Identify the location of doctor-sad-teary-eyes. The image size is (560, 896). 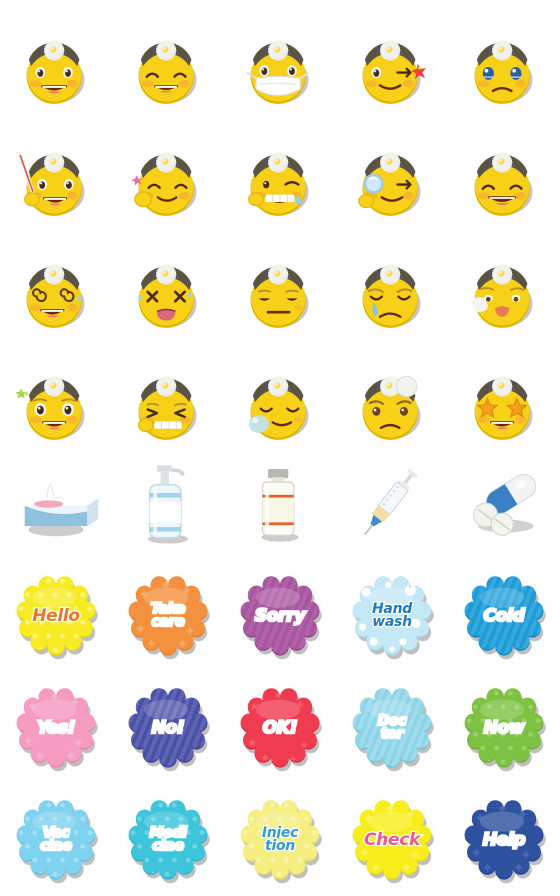
(504, 57).